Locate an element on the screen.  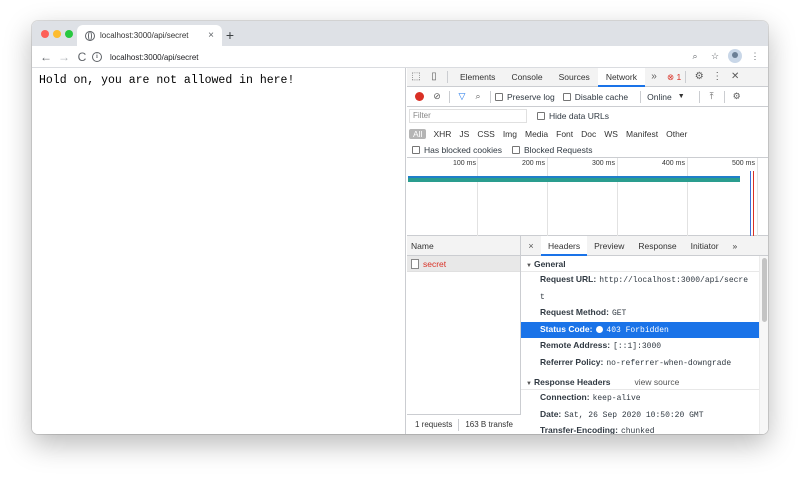
devtools-menu-icon: ⋮ is located at coordinates (717, 77).